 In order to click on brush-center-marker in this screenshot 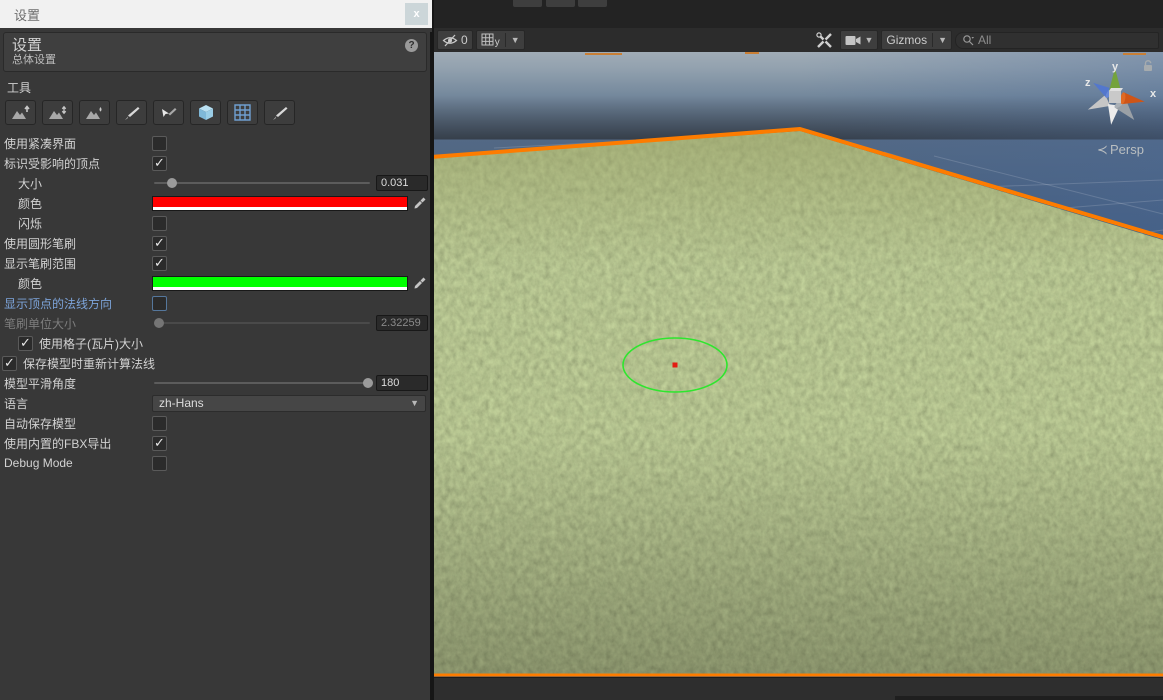, I will do `click(675, 365)`.